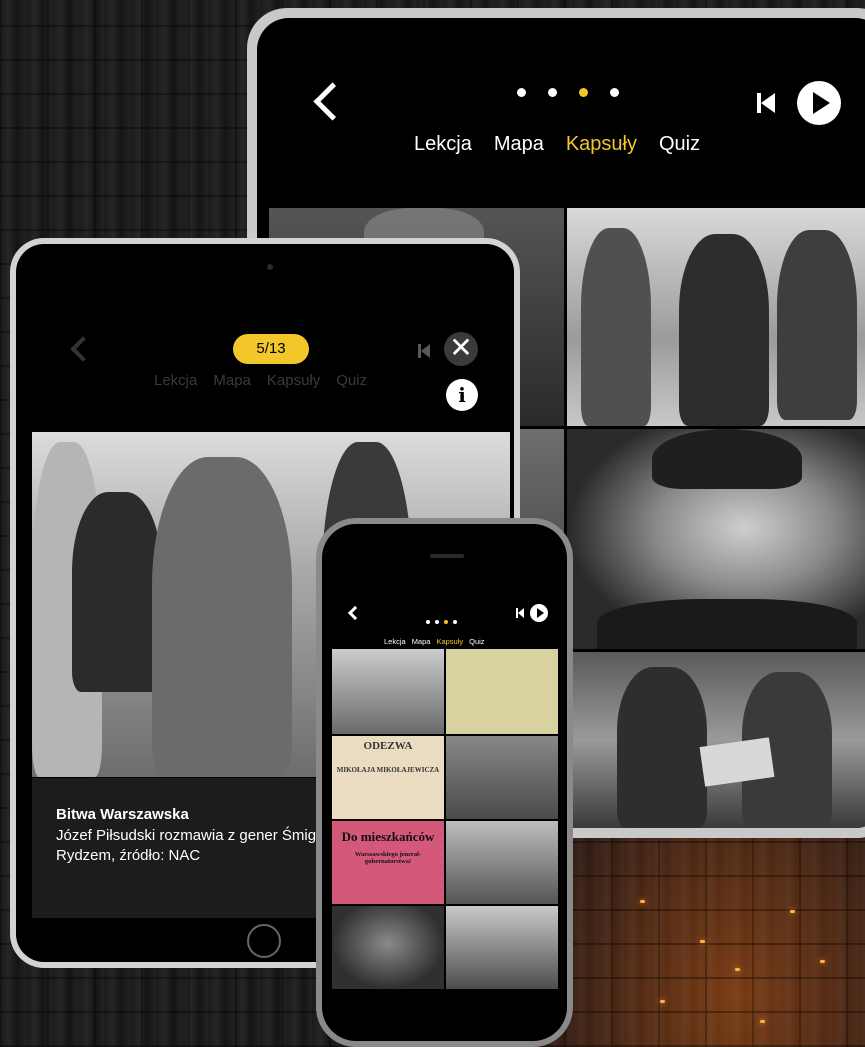 The image size is (865, 1047). Describe the element at coordinates (388, 777) in the screenshot. I see `capsule-poster-odezwa: ODEZWA MIKOŁAJA MIKOŁAJEWICZA` at that location.